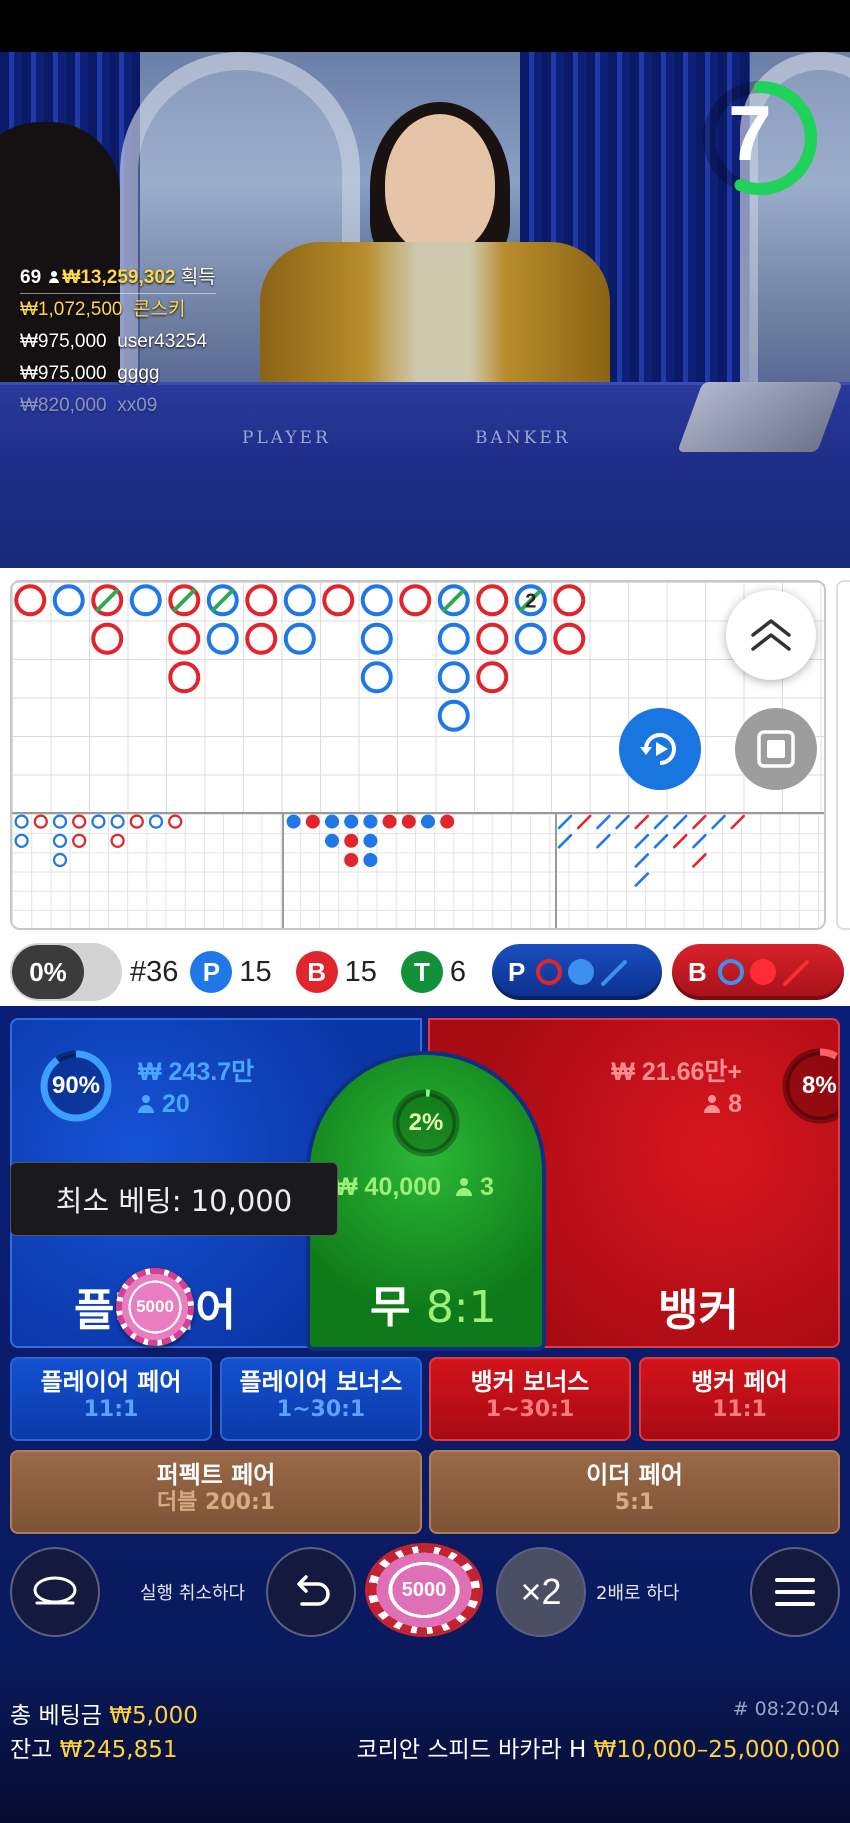  I want to click on predict-player-button: P, so click(577, 972).